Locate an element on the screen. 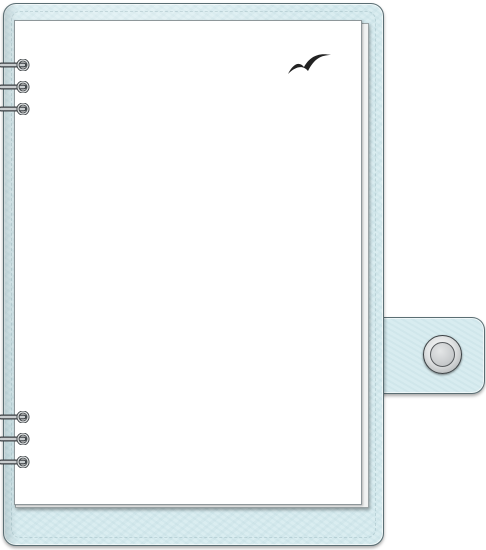 The image size is (486, 550). seagull-logo-icon is located at coordinates (309, 64).